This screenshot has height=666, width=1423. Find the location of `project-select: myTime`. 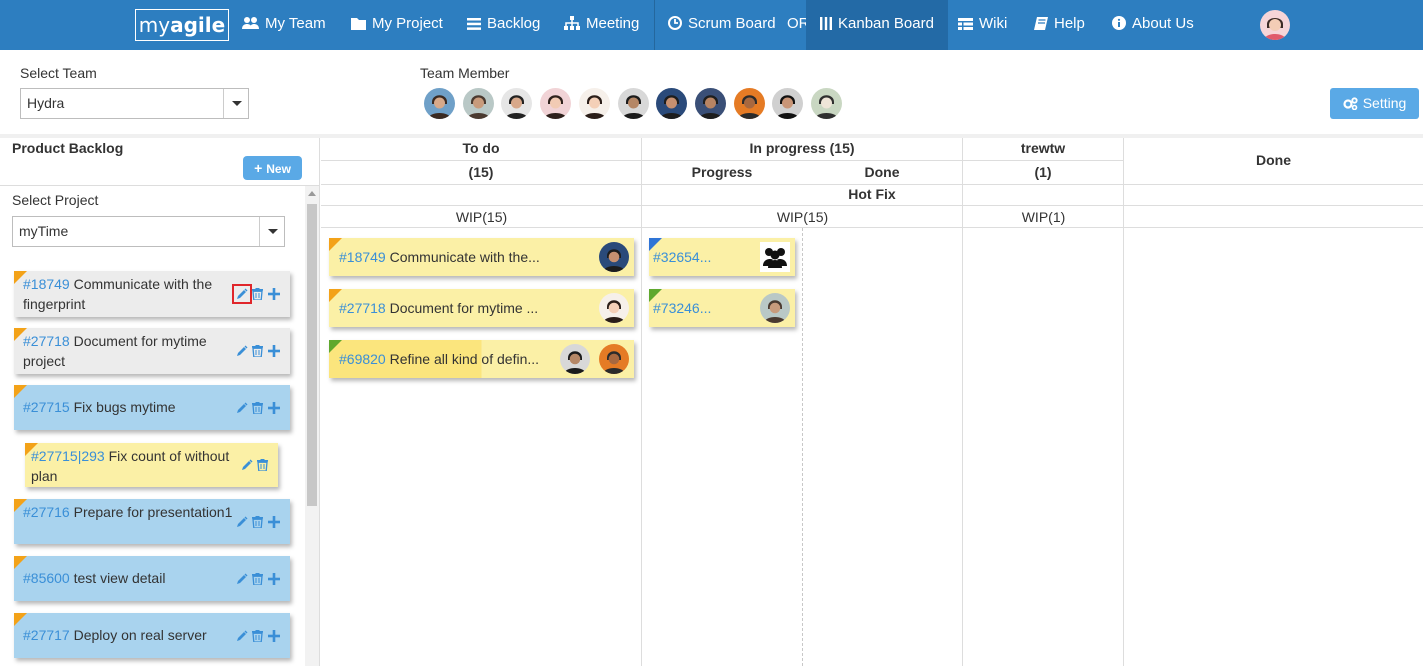

project-select: myTime is located at coordinates (148, 231).